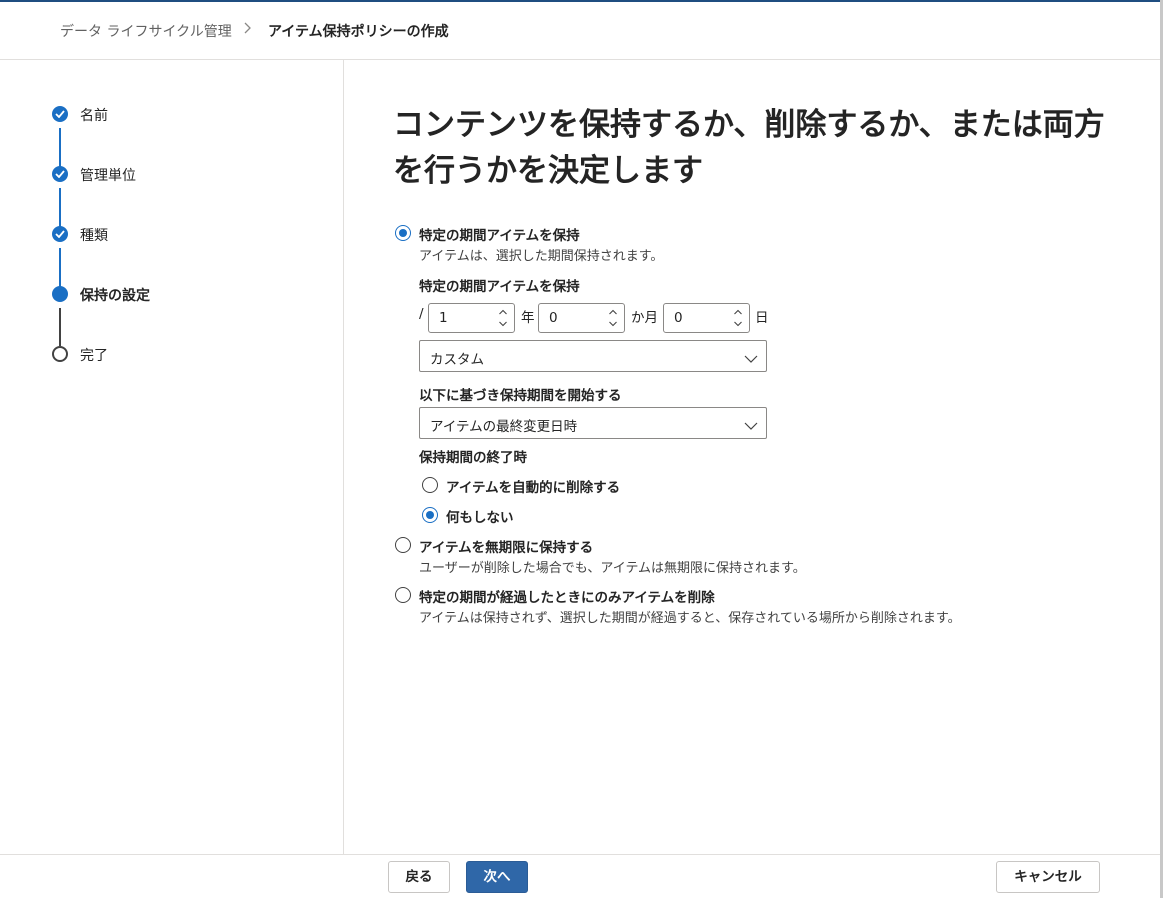 This screenshot has height=898, width=1163. What do you see at coordinates (580, 876) in the screenshot?
I see `footer: 戻る 次へ キャンセル` at bounding box center [580, 876].